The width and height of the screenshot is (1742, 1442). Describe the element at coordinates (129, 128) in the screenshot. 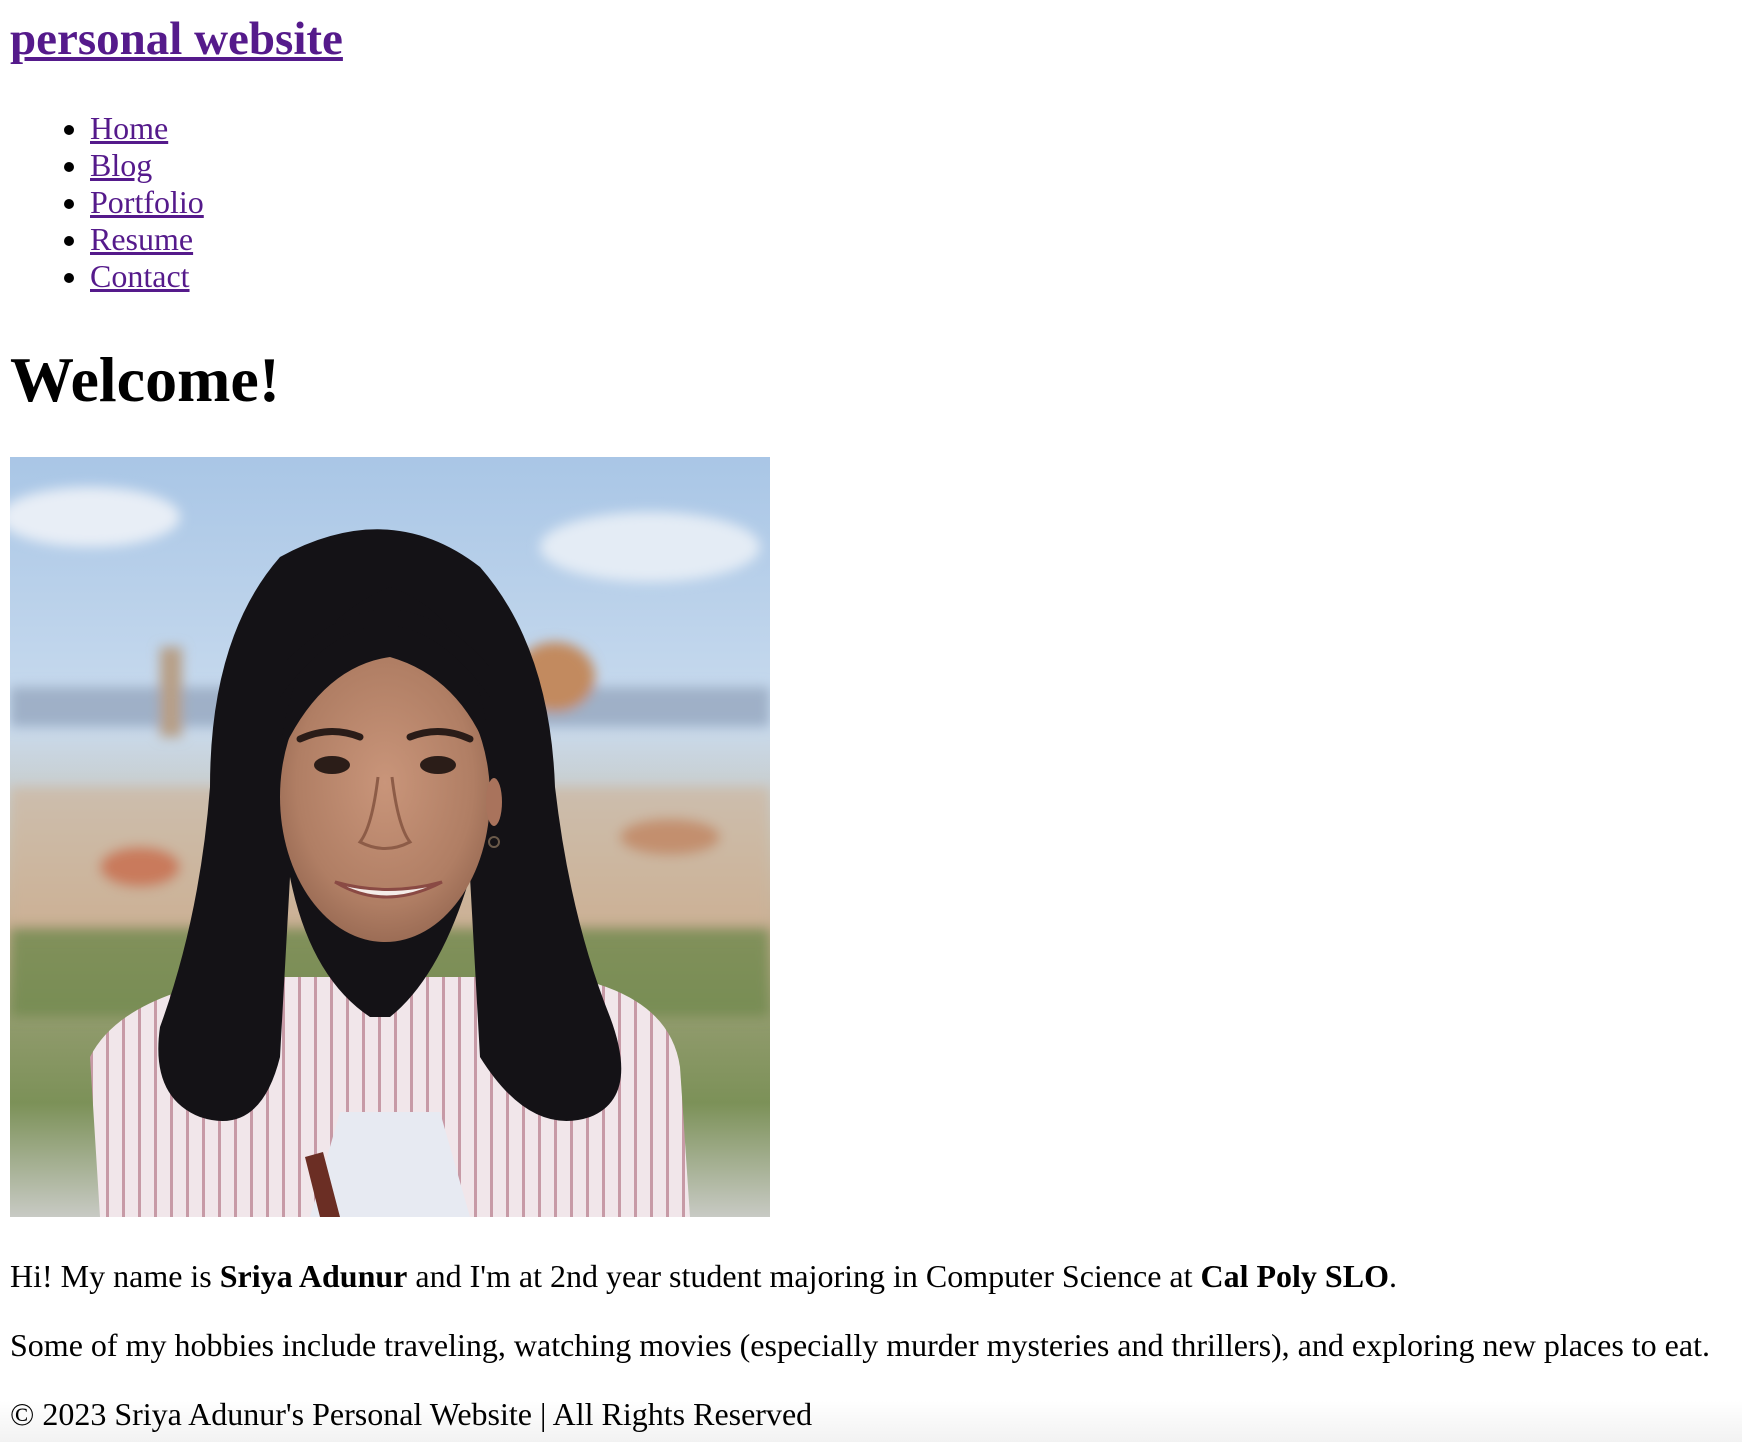

I see `nav-link-home: Home` at that location.